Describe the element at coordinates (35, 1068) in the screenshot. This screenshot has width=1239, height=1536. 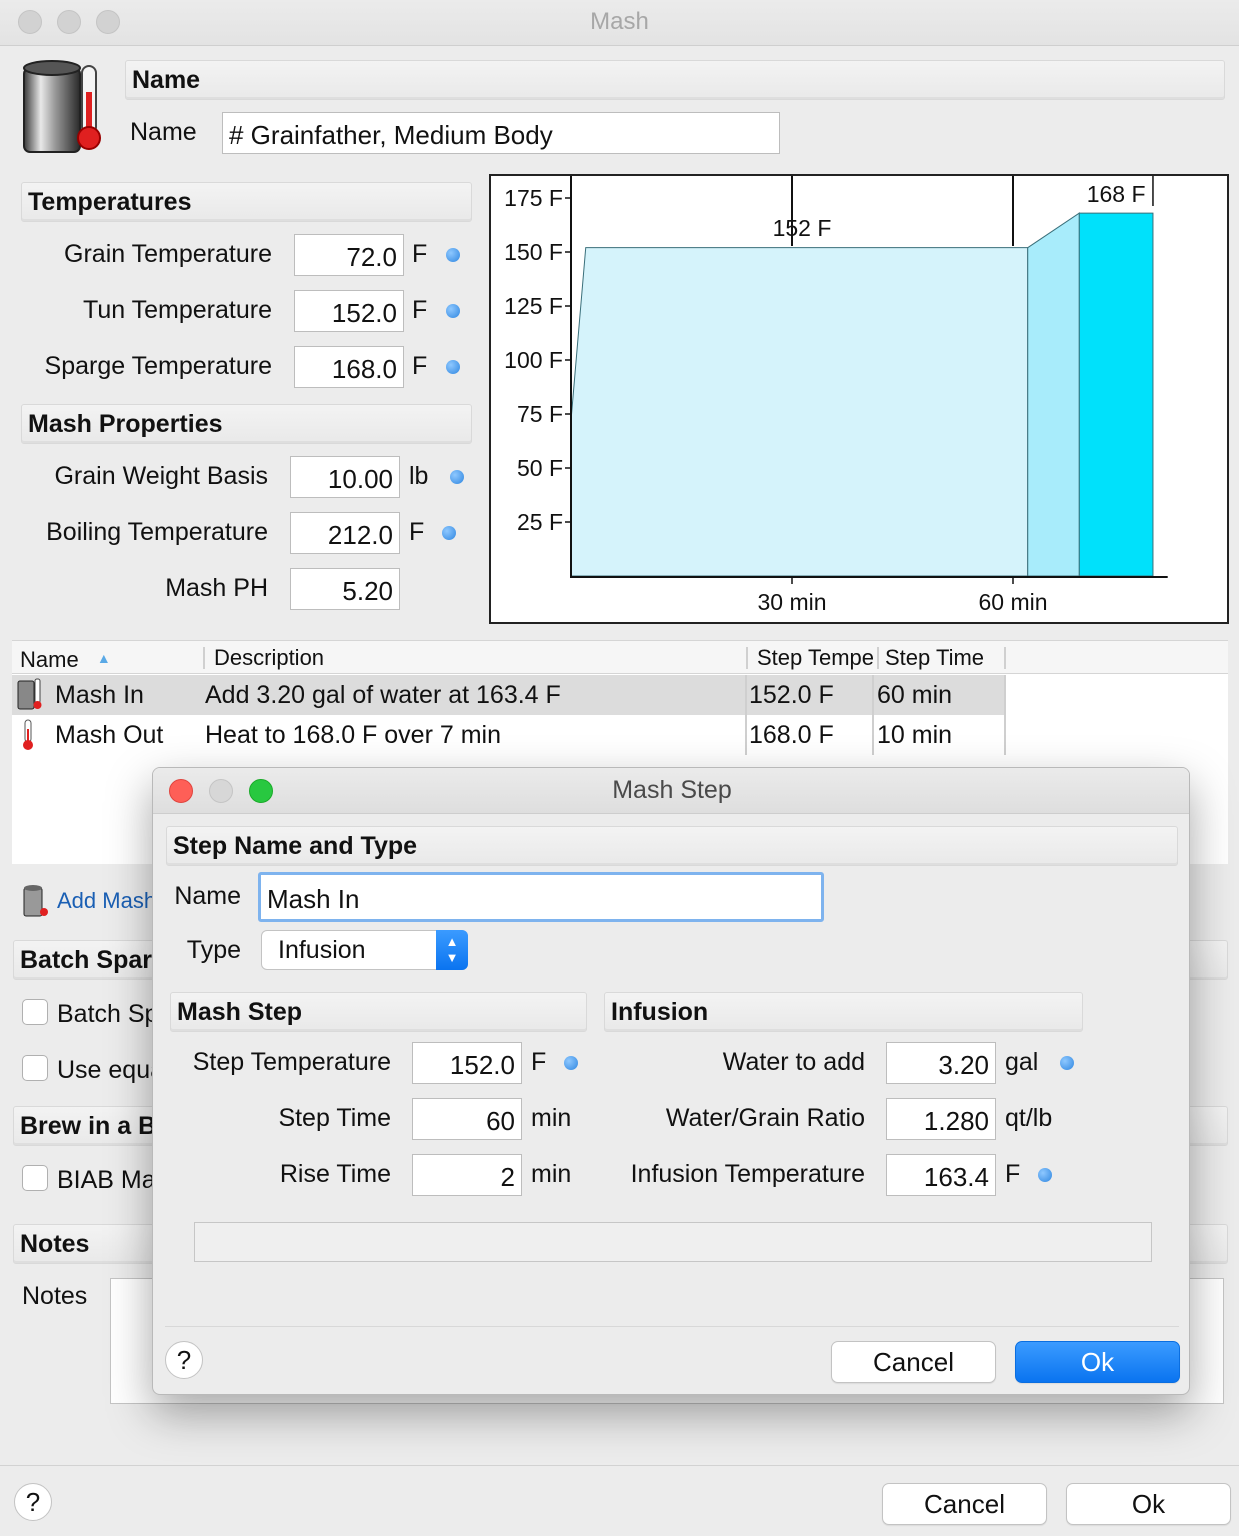
I see `use-equal-checkbox` at that location.